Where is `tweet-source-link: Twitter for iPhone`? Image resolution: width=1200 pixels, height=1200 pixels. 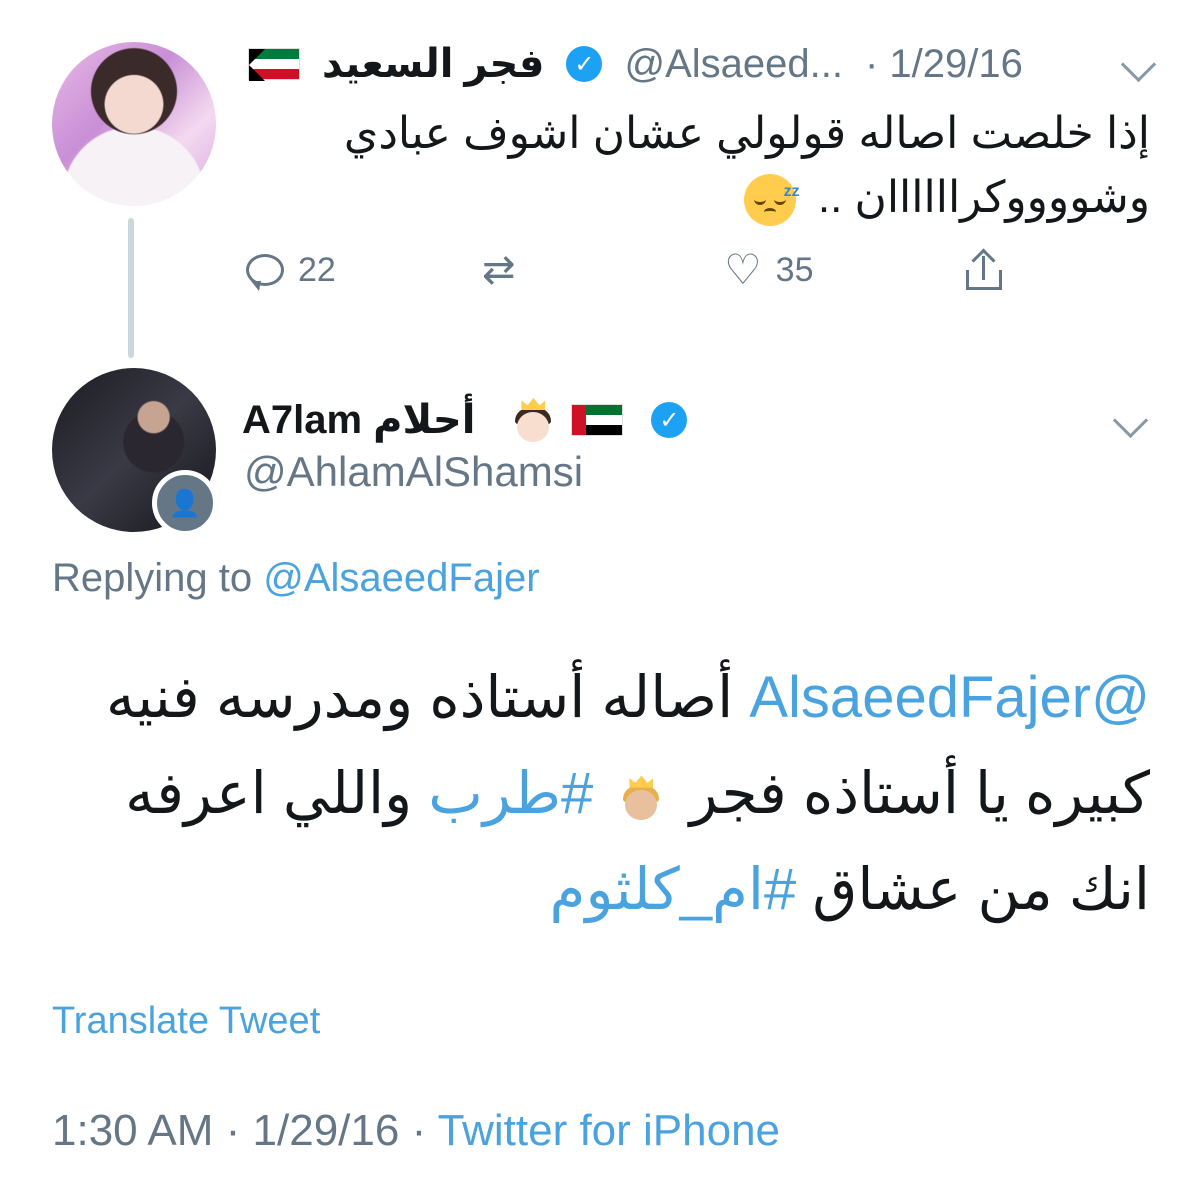 tweet-source-link: Twitter for iPhone is located at coordinates (609, 1130).